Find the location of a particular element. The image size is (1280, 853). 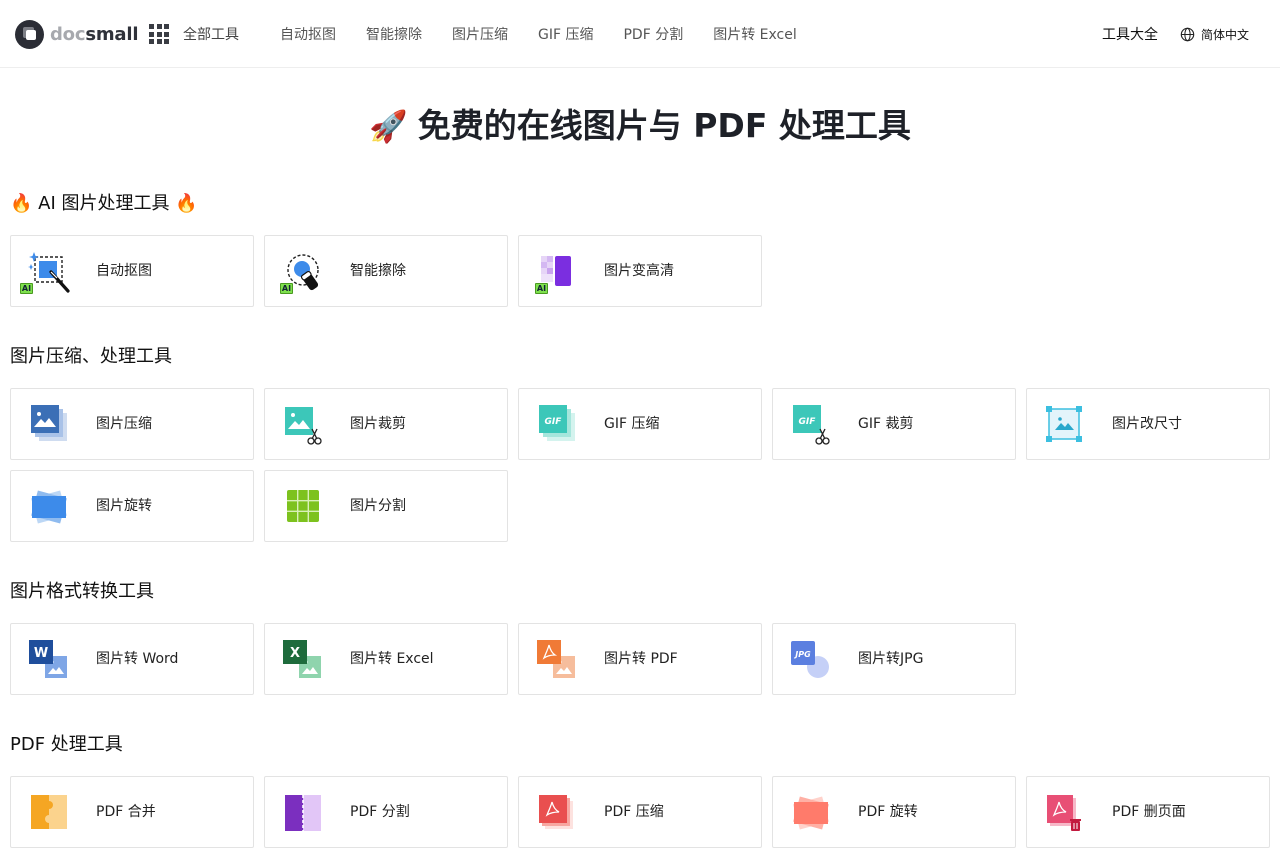

tool-card-pdf-split: PDF 分割 is located at coordinates (386, 812).